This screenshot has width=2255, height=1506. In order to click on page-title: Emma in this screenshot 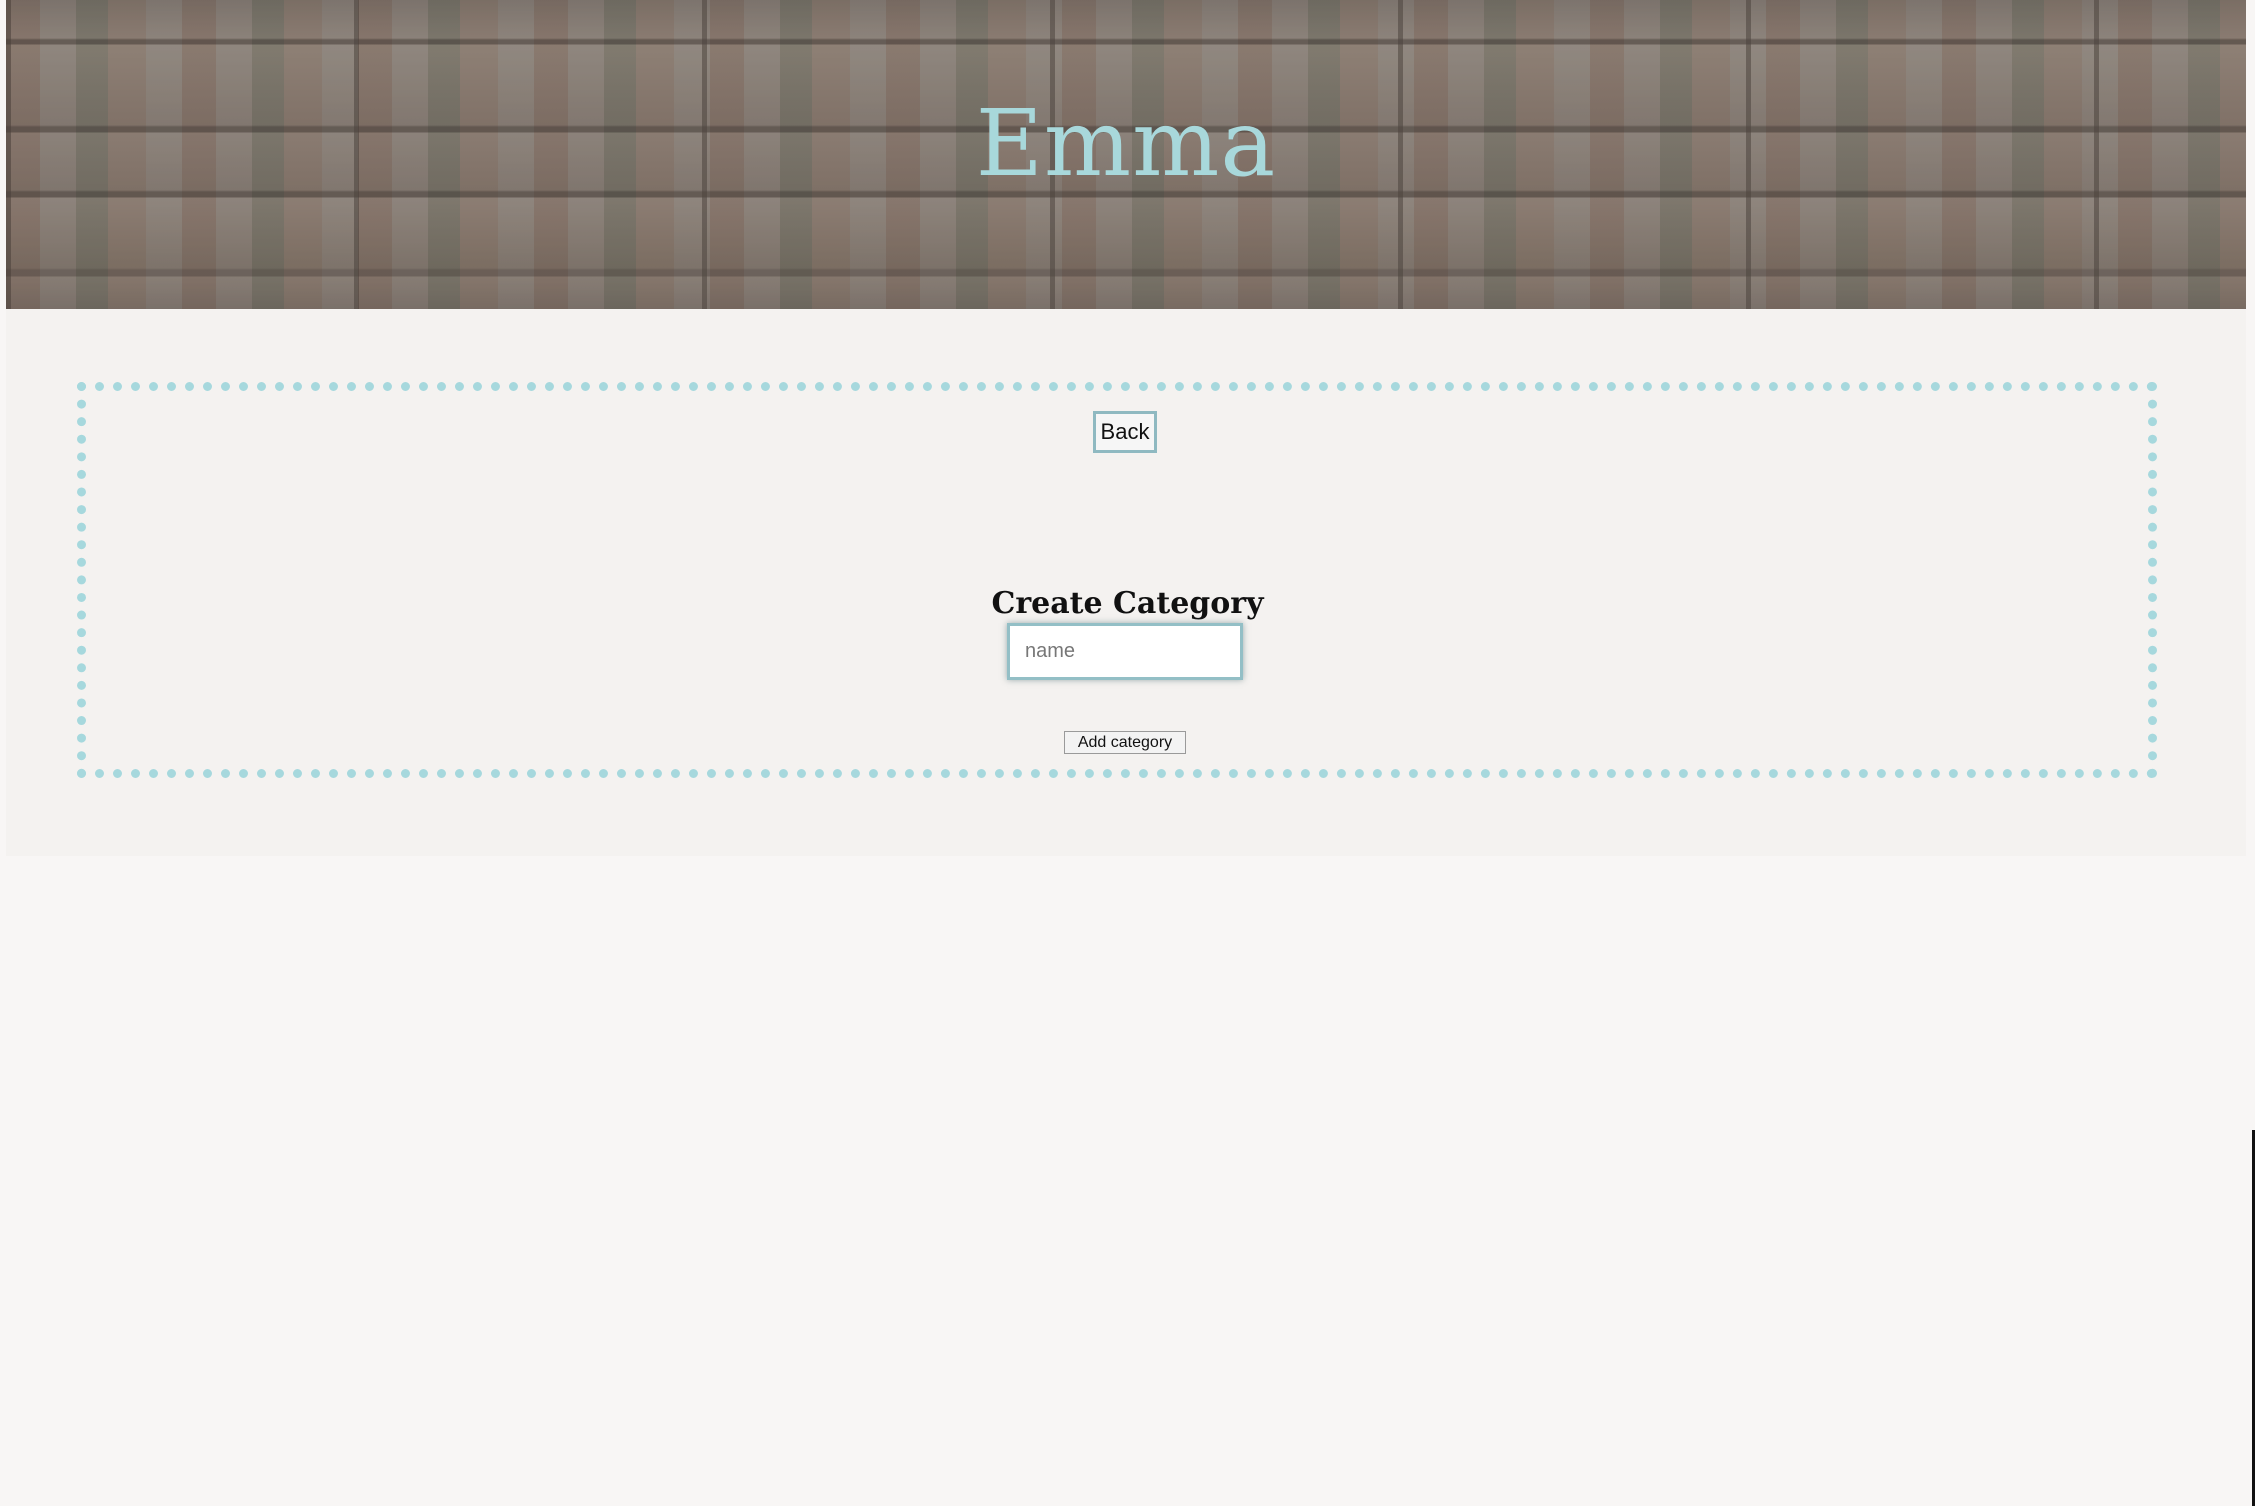, I will do `click(1126, 143)`.